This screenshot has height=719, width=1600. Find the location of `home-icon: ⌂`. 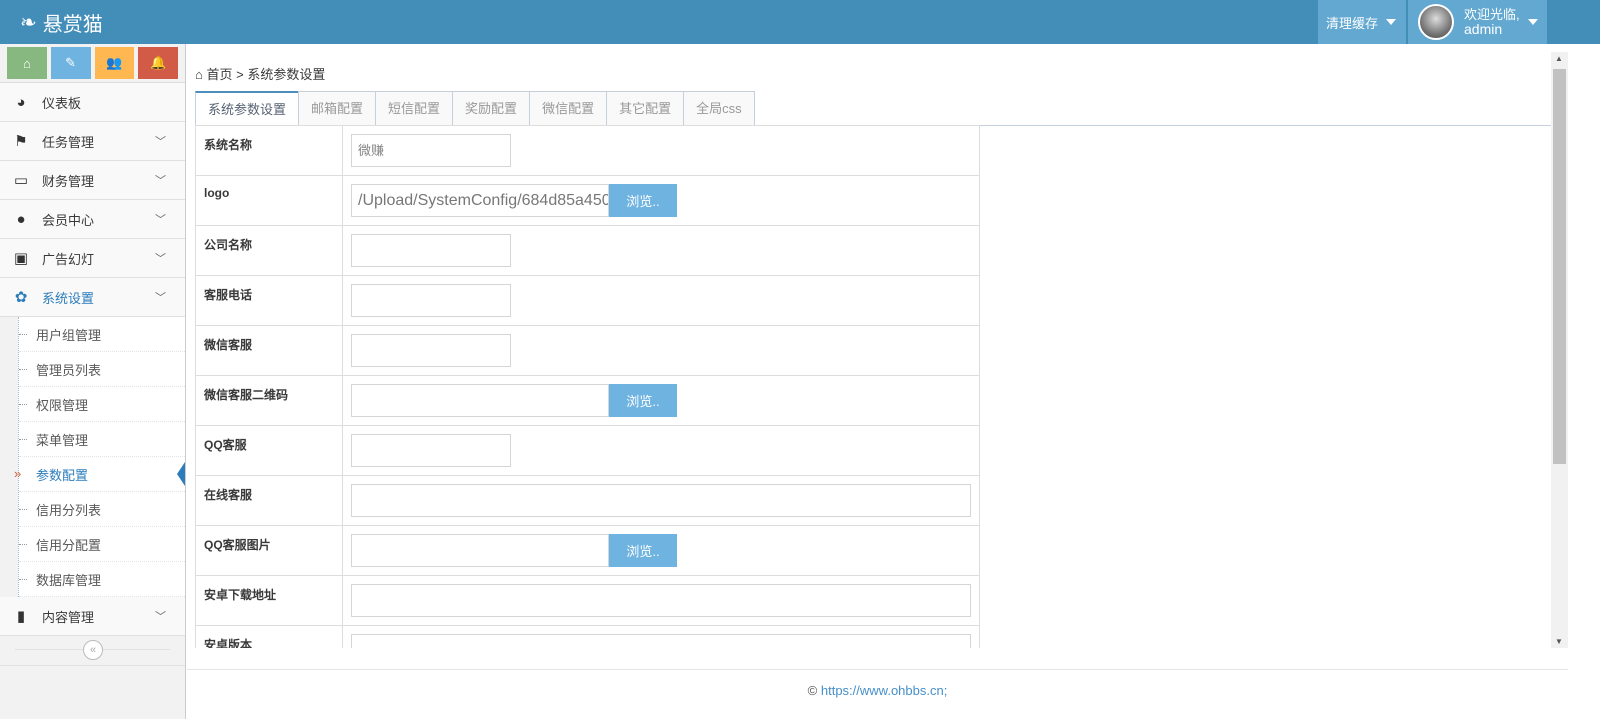

home-icon: ⌂ is located at coordinates (199, 74).